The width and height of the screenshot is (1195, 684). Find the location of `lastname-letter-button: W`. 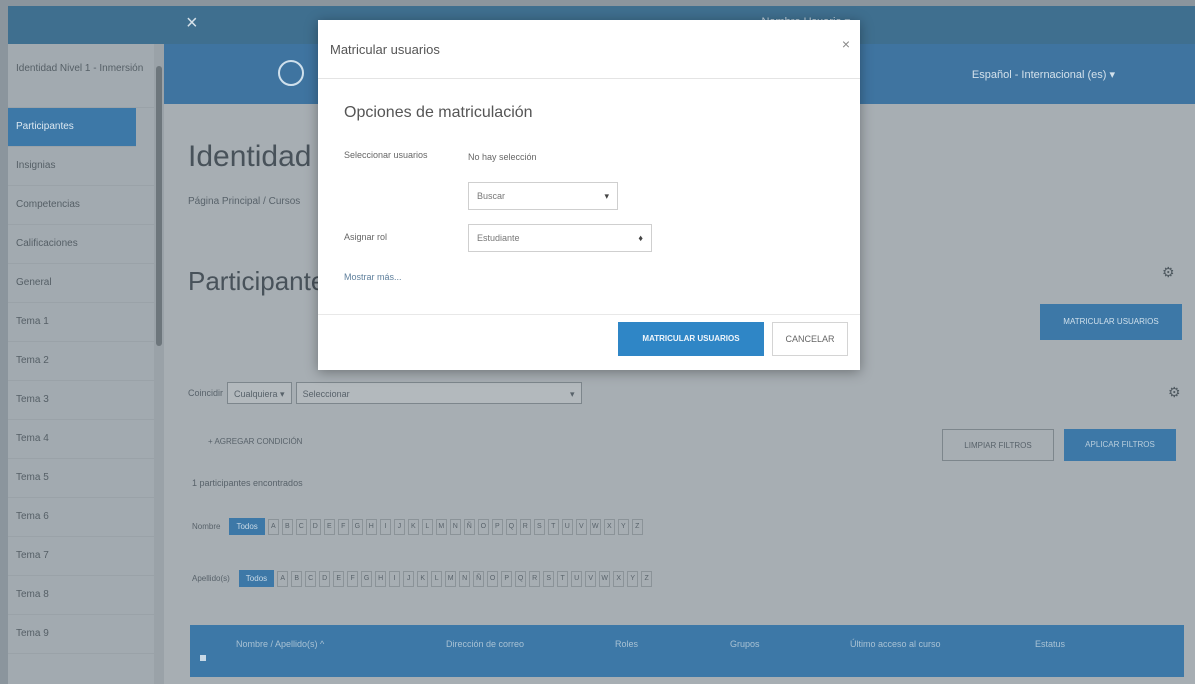

lastname-letter-button: W is located at coordinates (605, 578).